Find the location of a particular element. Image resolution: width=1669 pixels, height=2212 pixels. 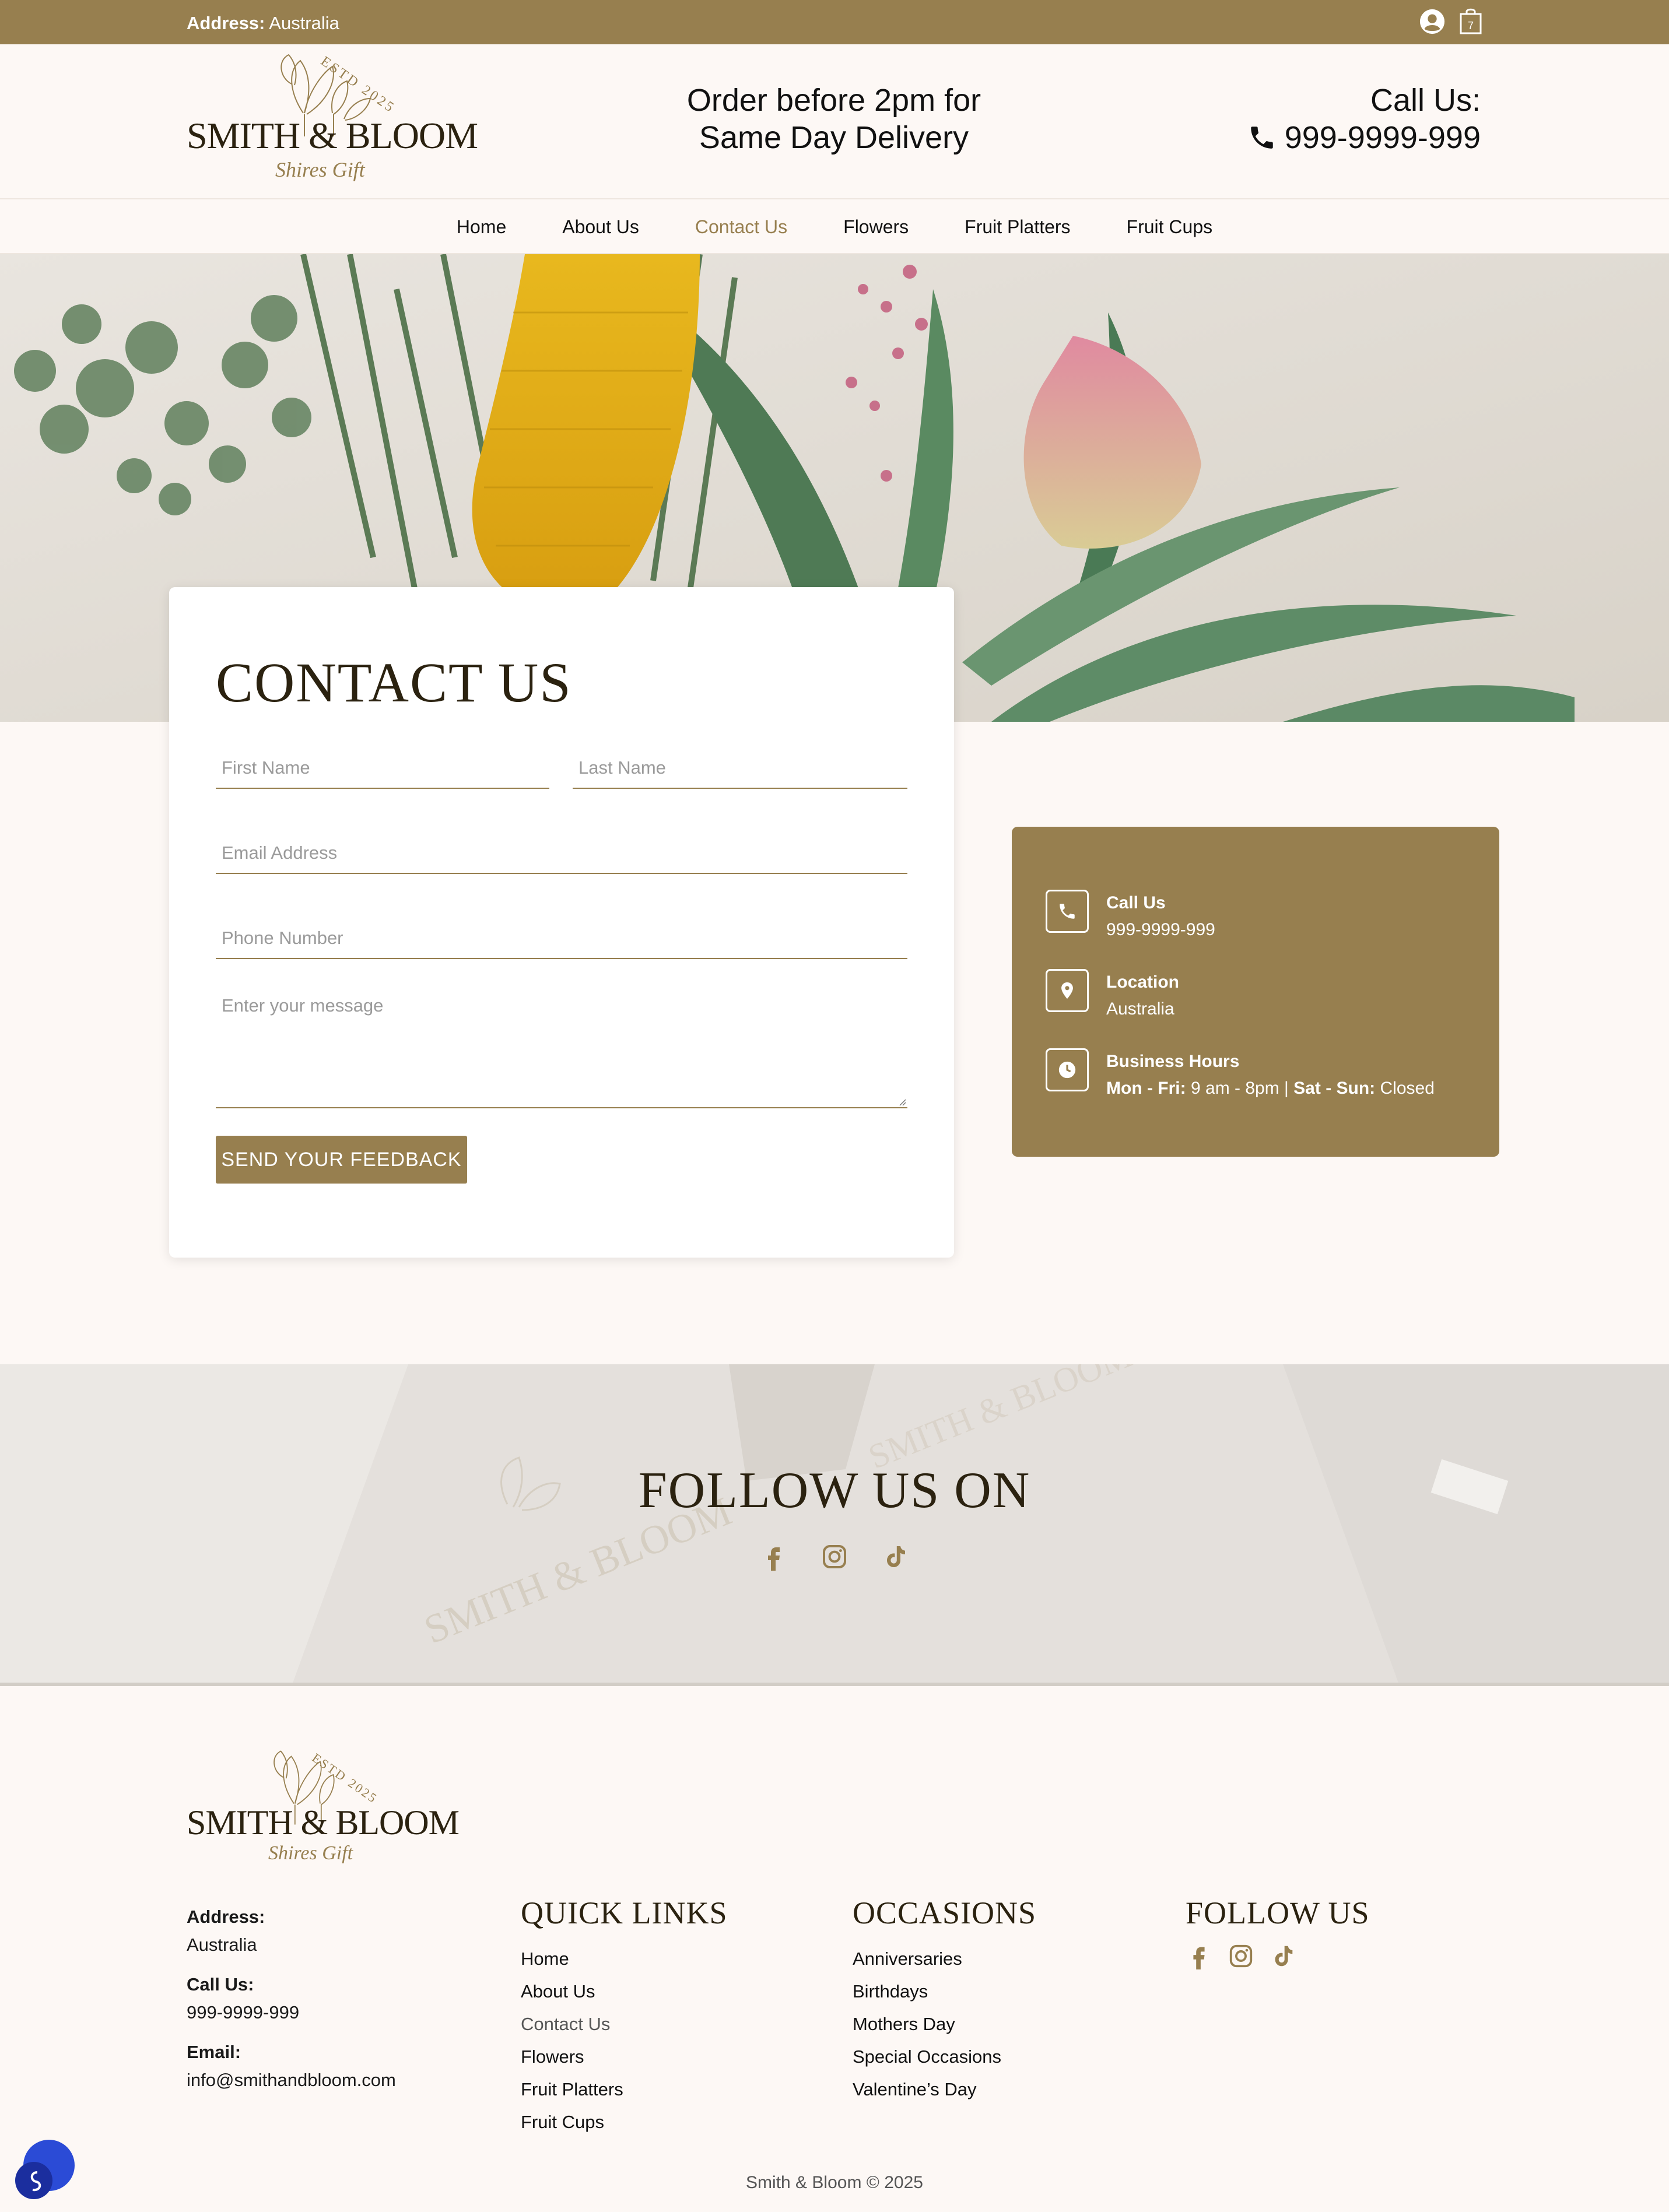

follow-section: SMITH & BLOOM SMITH & BLOOM FOLLOW US ON is located at coordinates (834, 1525).